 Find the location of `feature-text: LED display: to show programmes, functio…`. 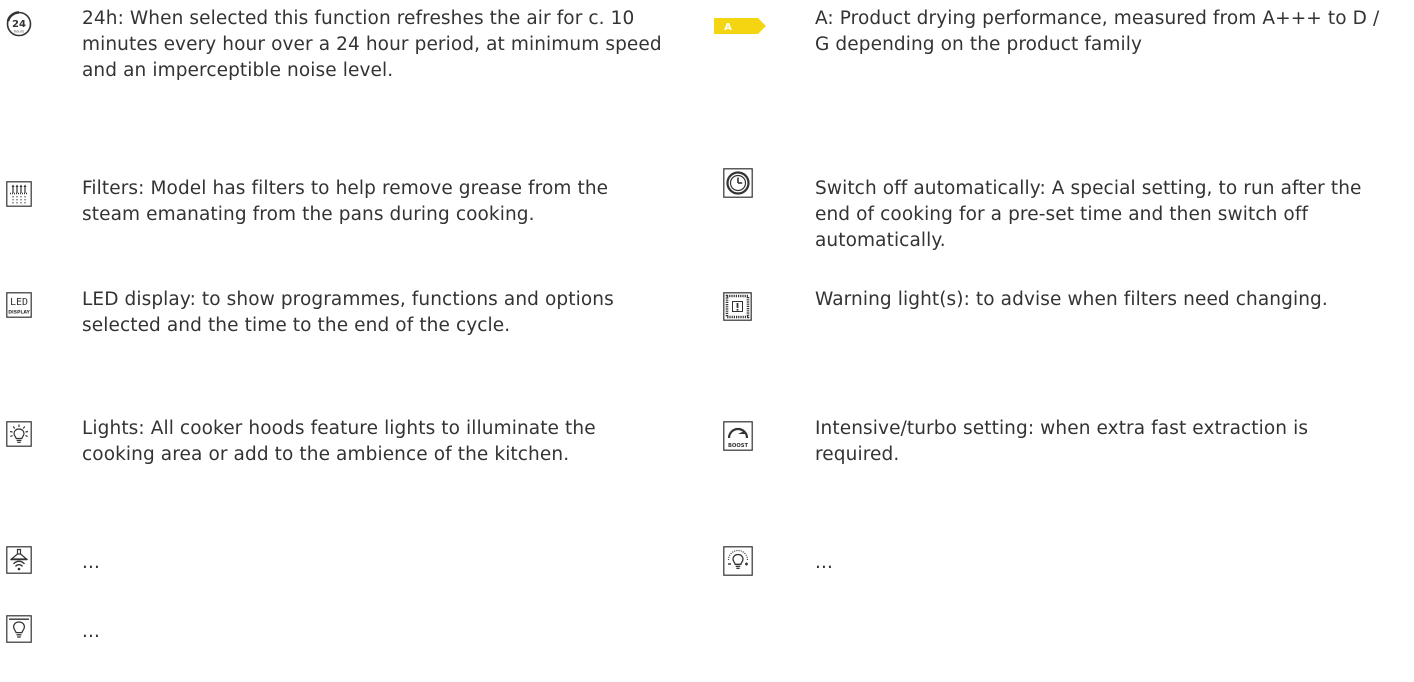

feature-text: LED display: to show programmes, functio… is located at coordinates (348, 312).